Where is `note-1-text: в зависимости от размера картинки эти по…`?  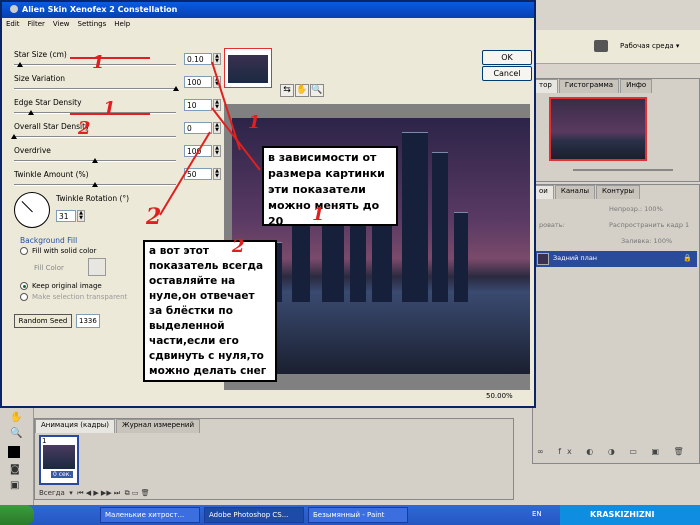 note-1-text: в зависимости от размера картинки эти по… is located at coordinates (326, 189).